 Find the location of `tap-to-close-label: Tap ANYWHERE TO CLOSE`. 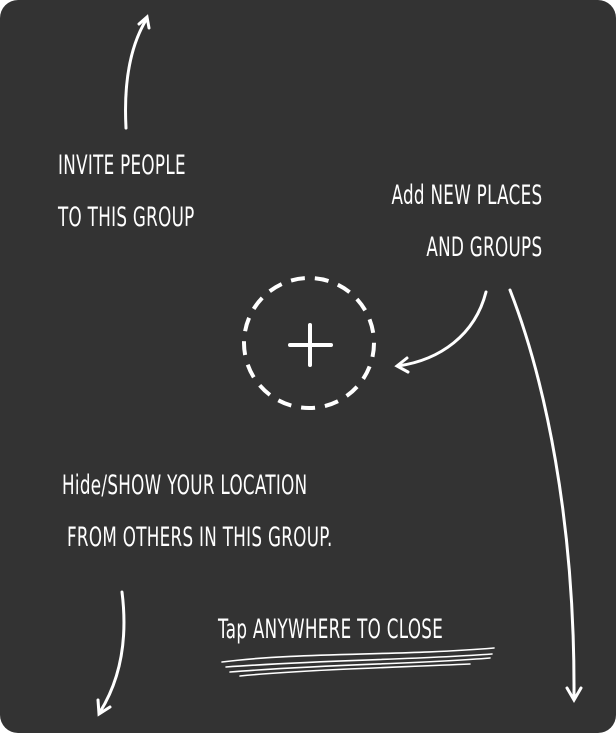

tap-to-close-label: Tap ANYWHERE TO CLOSE is located at coordinates (330, 630).